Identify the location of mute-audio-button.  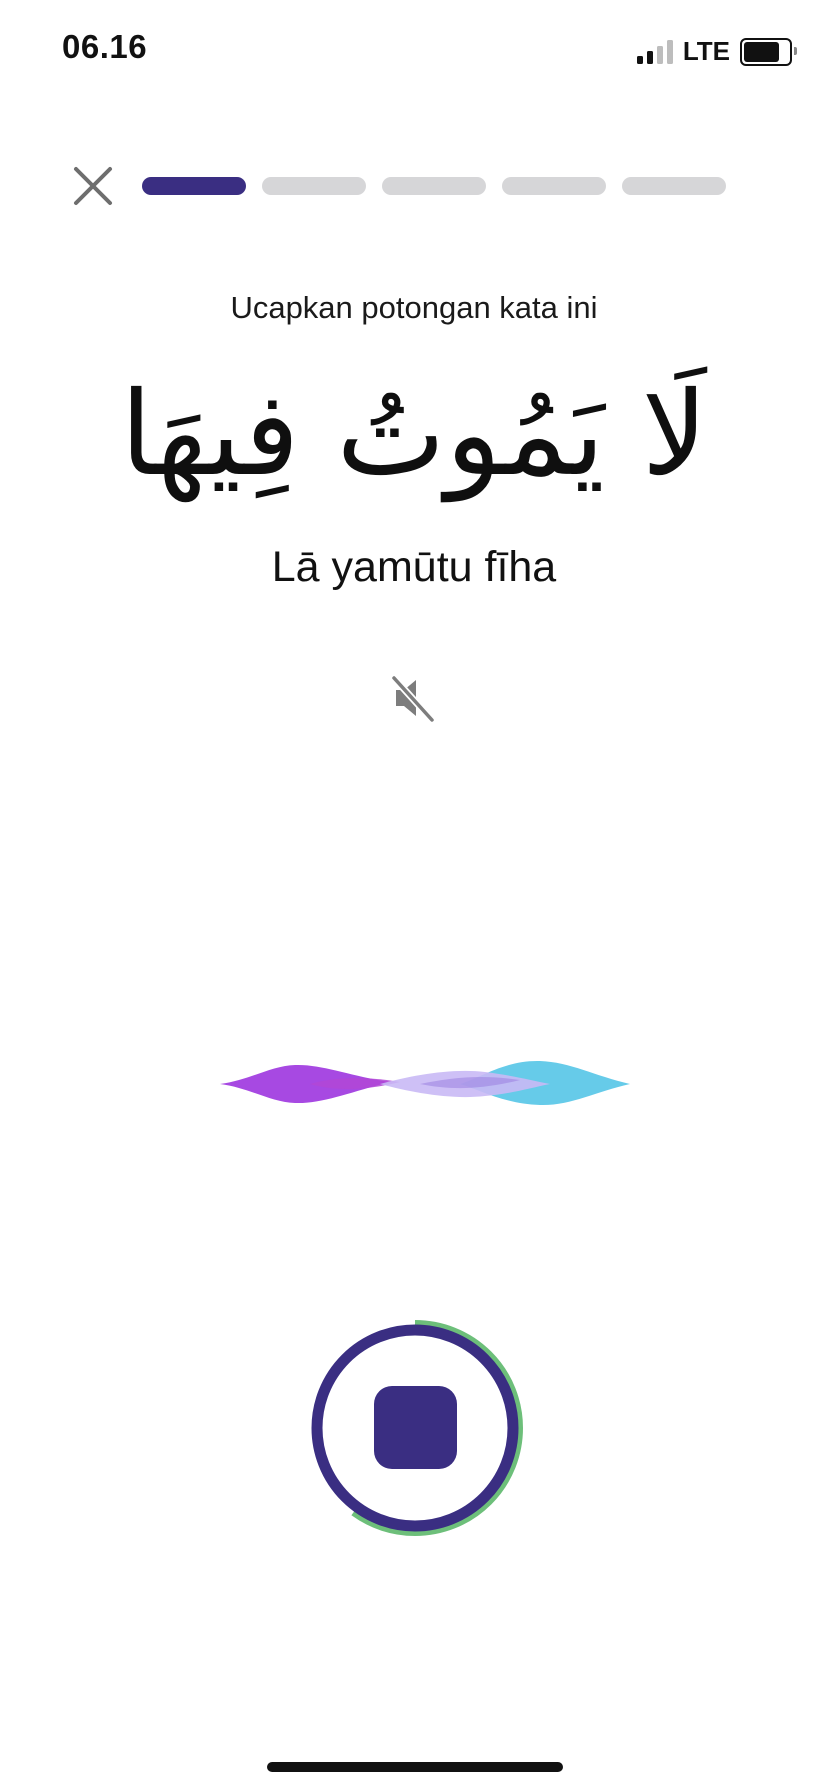
(414, 698).